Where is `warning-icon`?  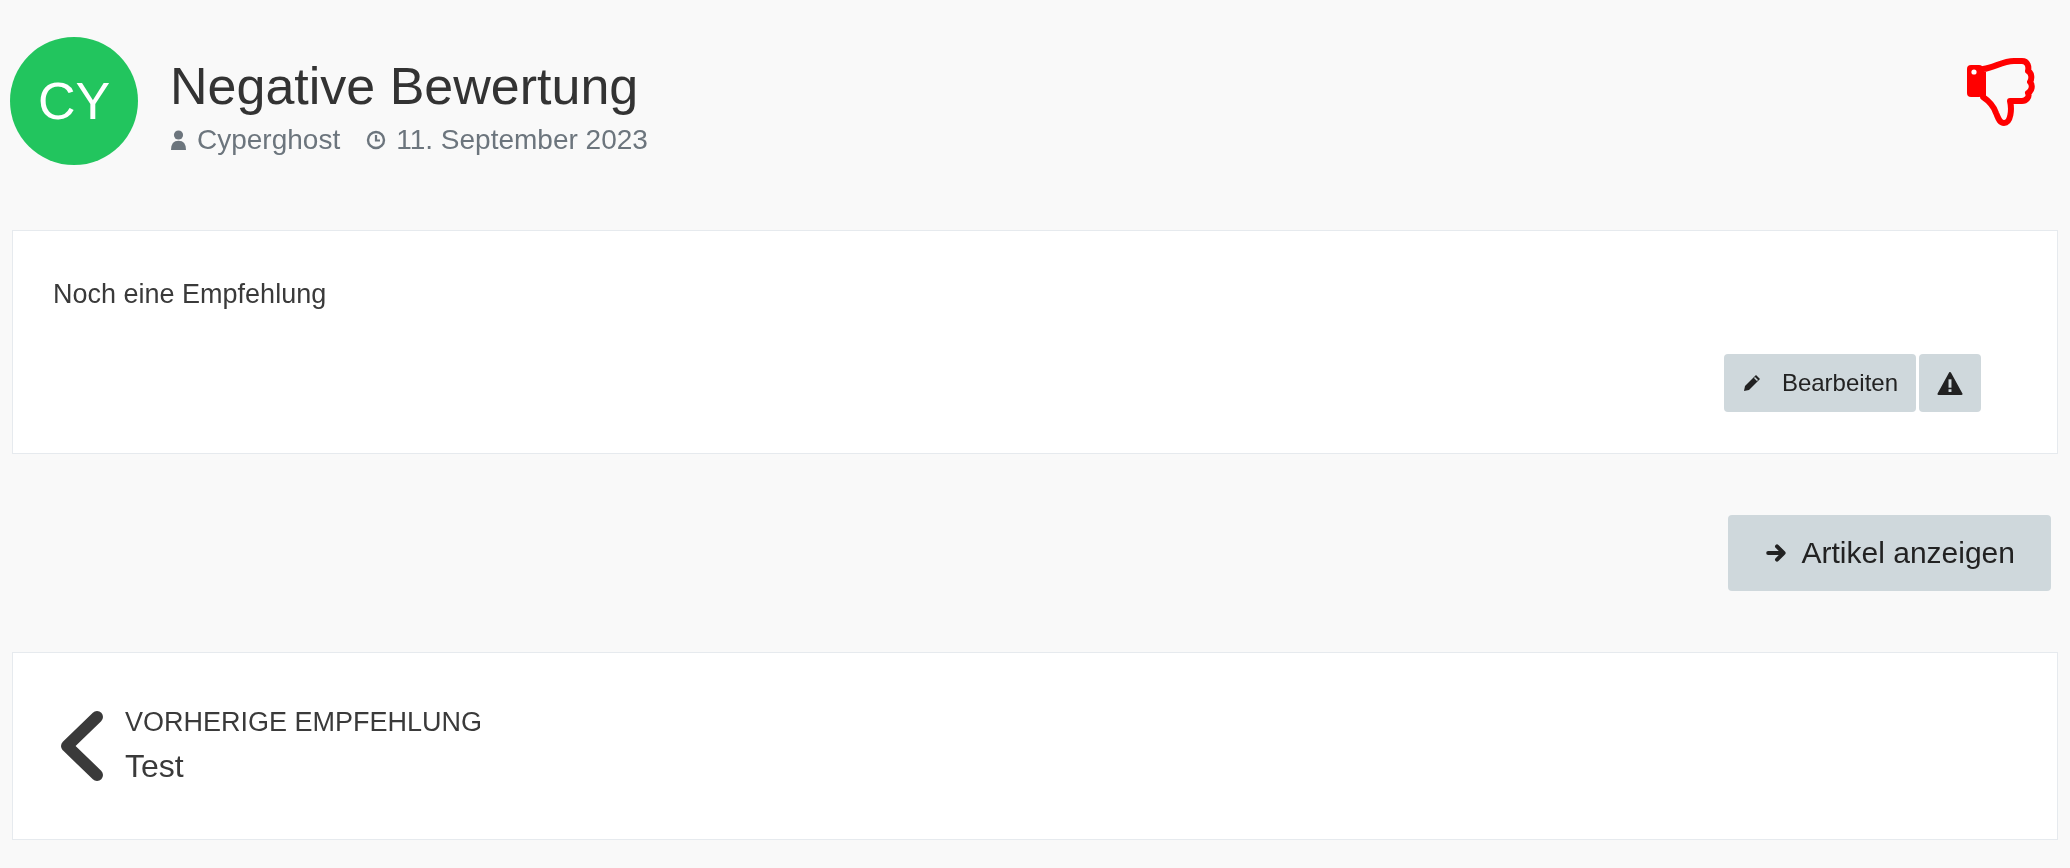
warning-icon is located at coordinates (1950, 383).